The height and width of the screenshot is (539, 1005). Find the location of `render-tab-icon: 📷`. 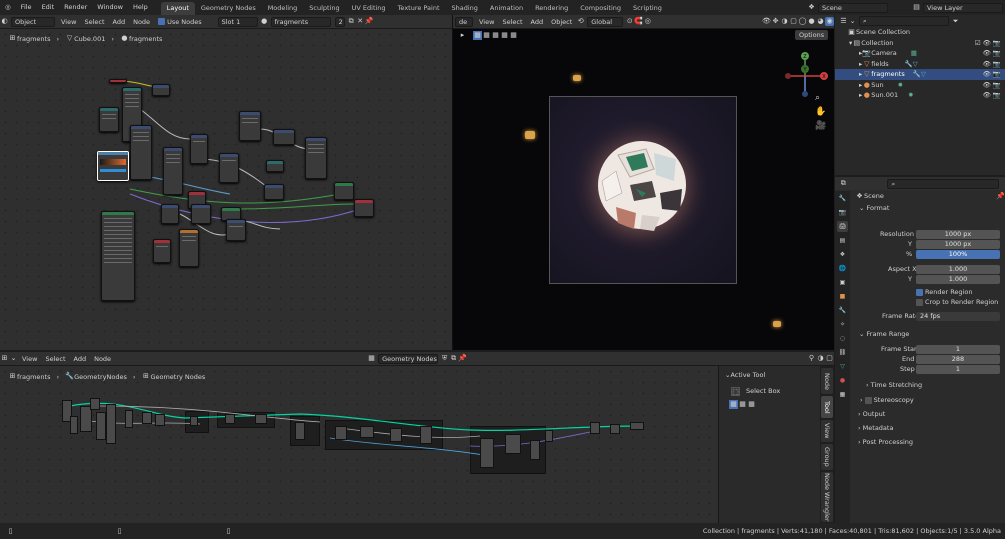

render-tab-icon: 📷 is located at coordinates (842, 212).